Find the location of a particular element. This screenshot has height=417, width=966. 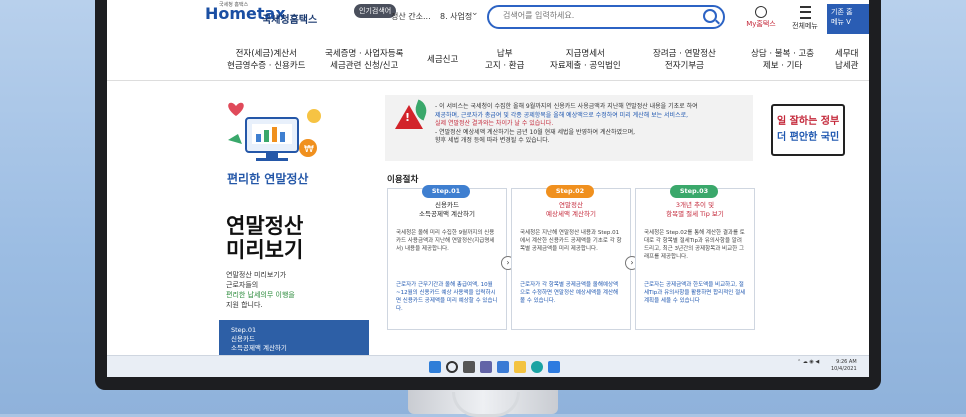

nav-label: 납세관 is located at coordinates (847, 66).